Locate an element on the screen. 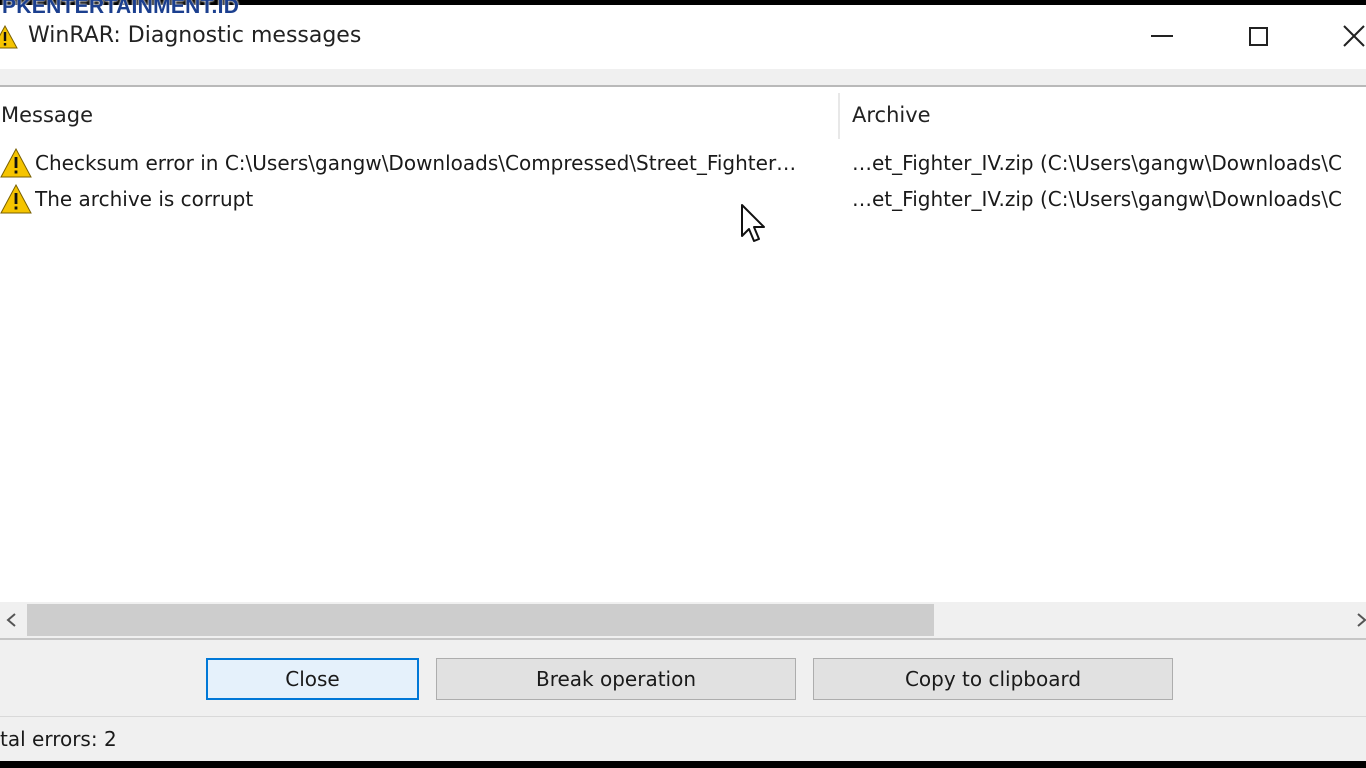  scroll-right-button is located at coordinates (1361, 620).